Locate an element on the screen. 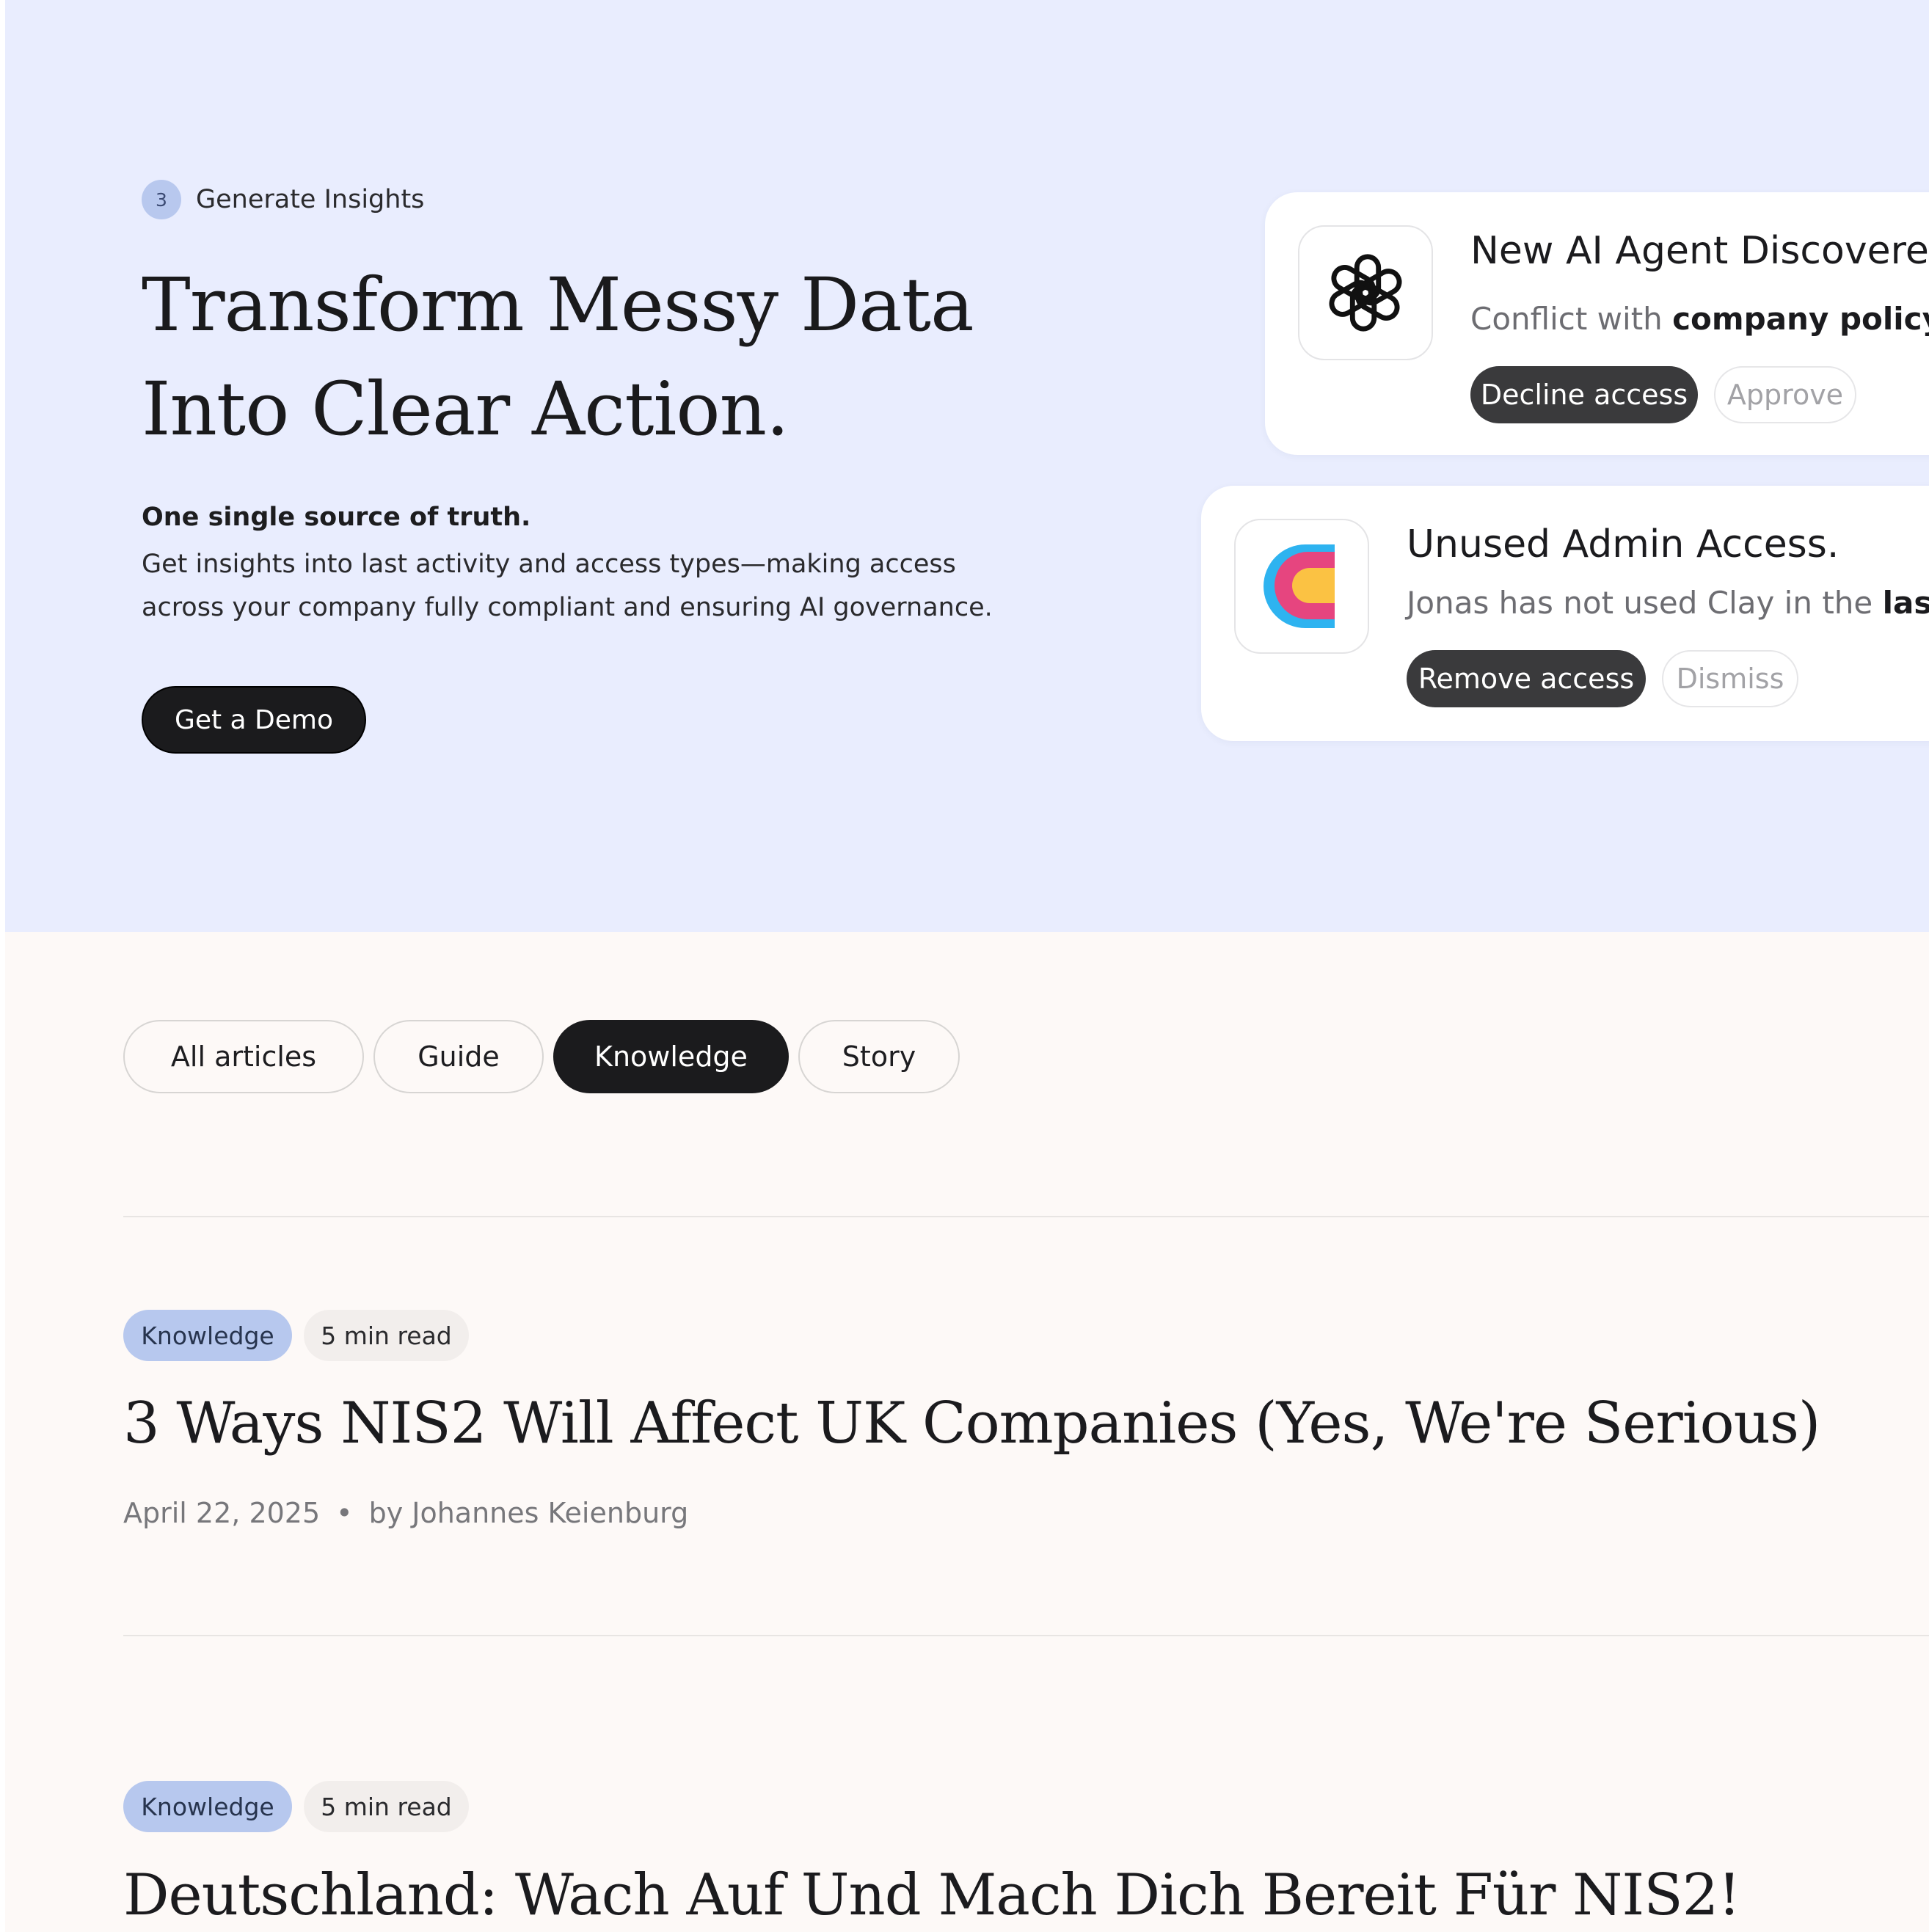  article-date: April 22, 2025 is located at coordinates (222, 1513).